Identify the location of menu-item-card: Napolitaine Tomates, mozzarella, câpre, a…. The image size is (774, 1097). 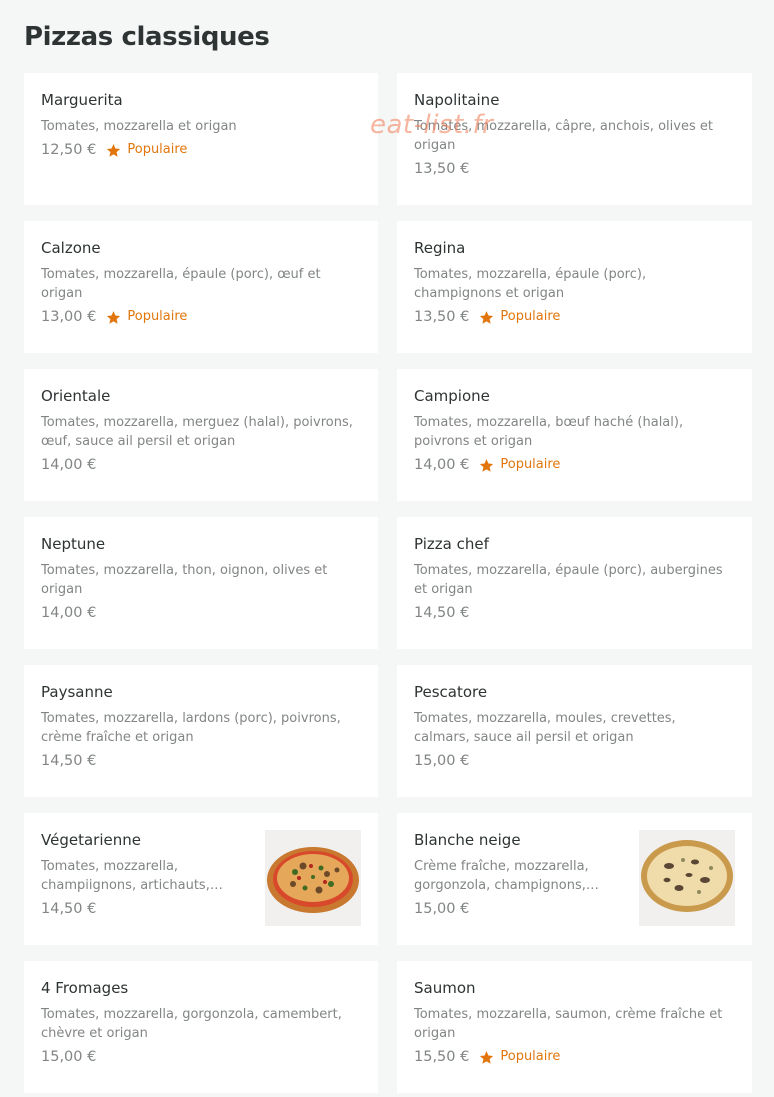
(574, 139).